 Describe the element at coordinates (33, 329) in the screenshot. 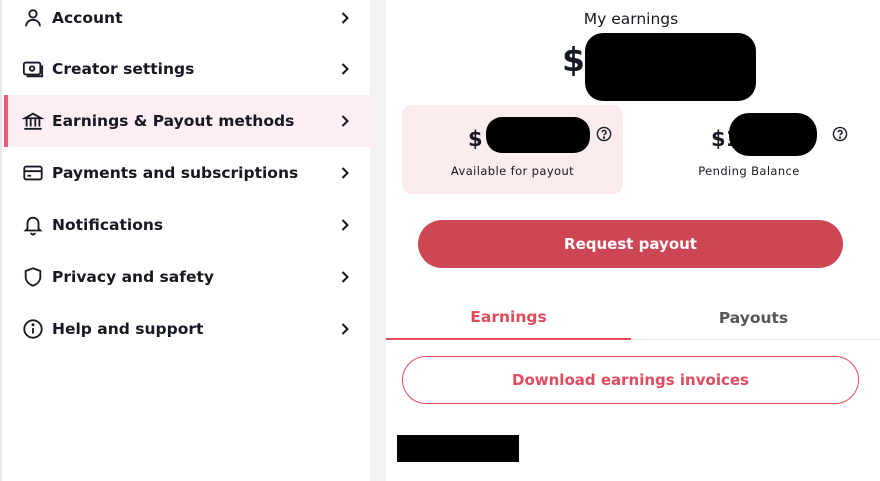

I see `info-icon` at that location.